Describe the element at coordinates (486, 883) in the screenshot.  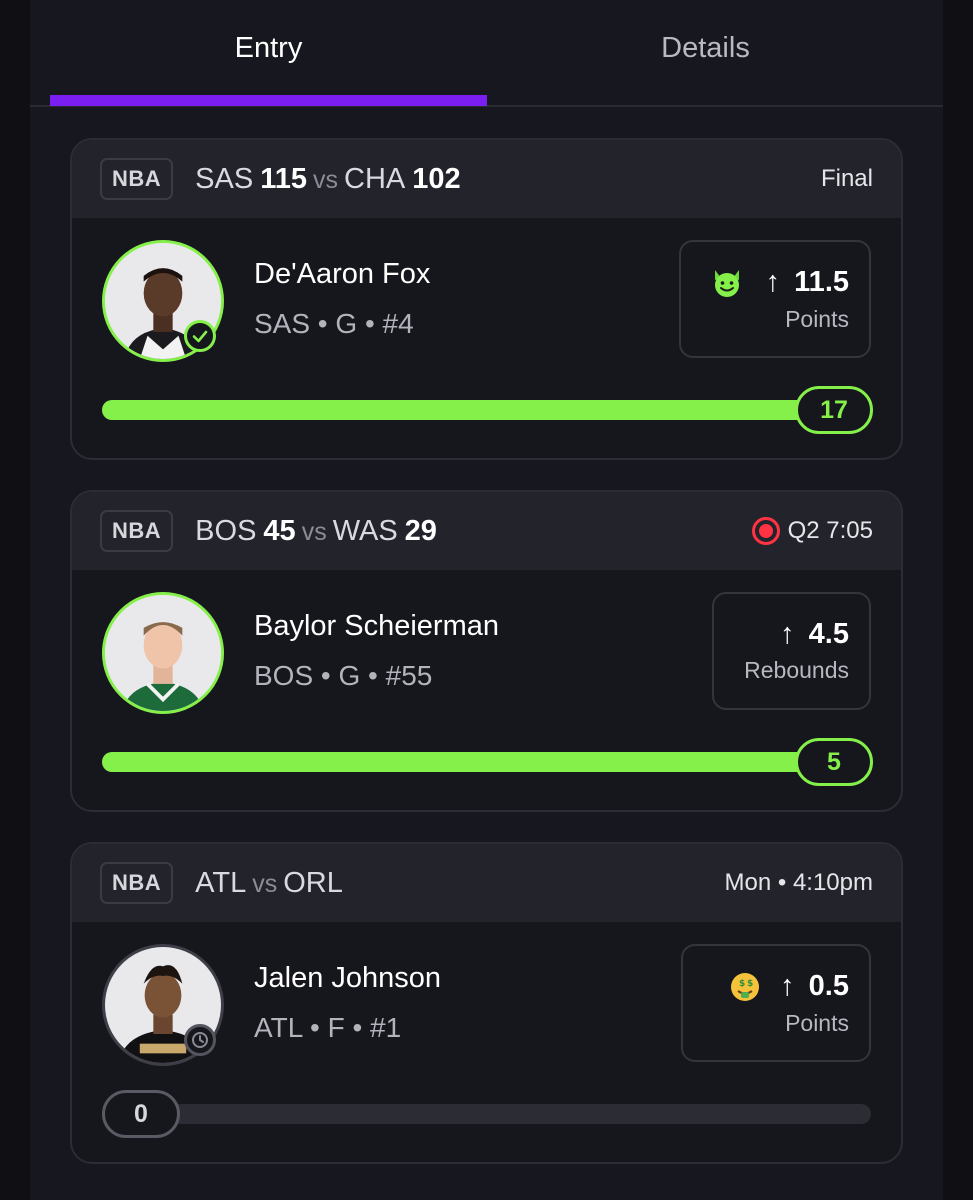
I see `card-header: NBA ATL vs ORL Mon • 4:10pm` at that location.